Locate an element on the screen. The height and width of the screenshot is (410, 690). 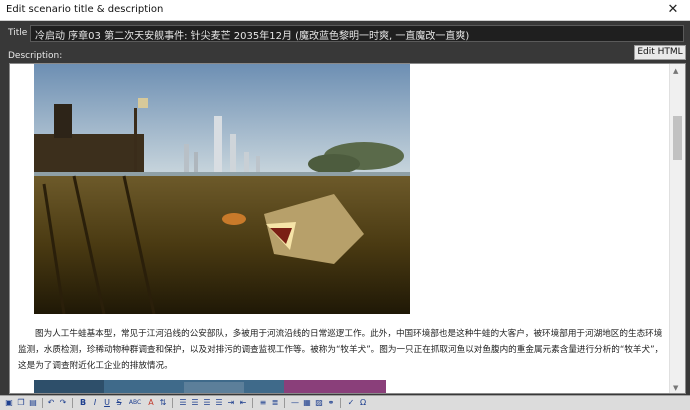
select-all-icon: ▣ is located at coordinates (9, 403).